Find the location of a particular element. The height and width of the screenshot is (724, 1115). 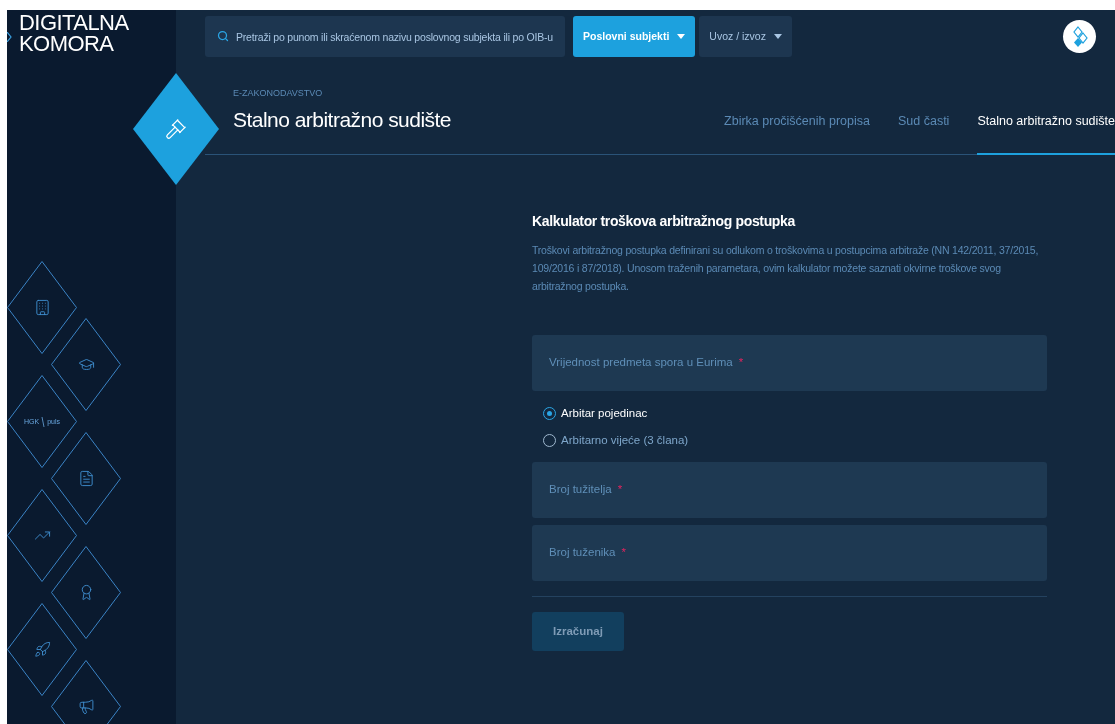

search-field: Pretraži po punom ili skraćenom nazivu poslovnog subjekta ili po OIB-u is located at coordinates (385, 36).